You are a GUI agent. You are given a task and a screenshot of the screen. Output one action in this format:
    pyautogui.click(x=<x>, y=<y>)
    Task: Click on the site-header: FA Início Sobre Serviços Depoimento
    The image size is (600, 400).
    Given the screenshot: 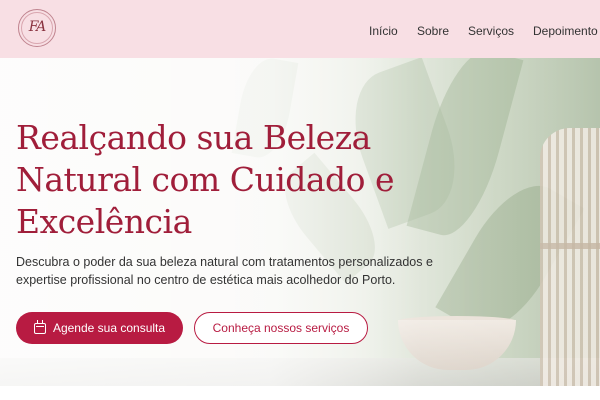 What is the action you would take?
    pyautogui.click(x=300, y=29)
    